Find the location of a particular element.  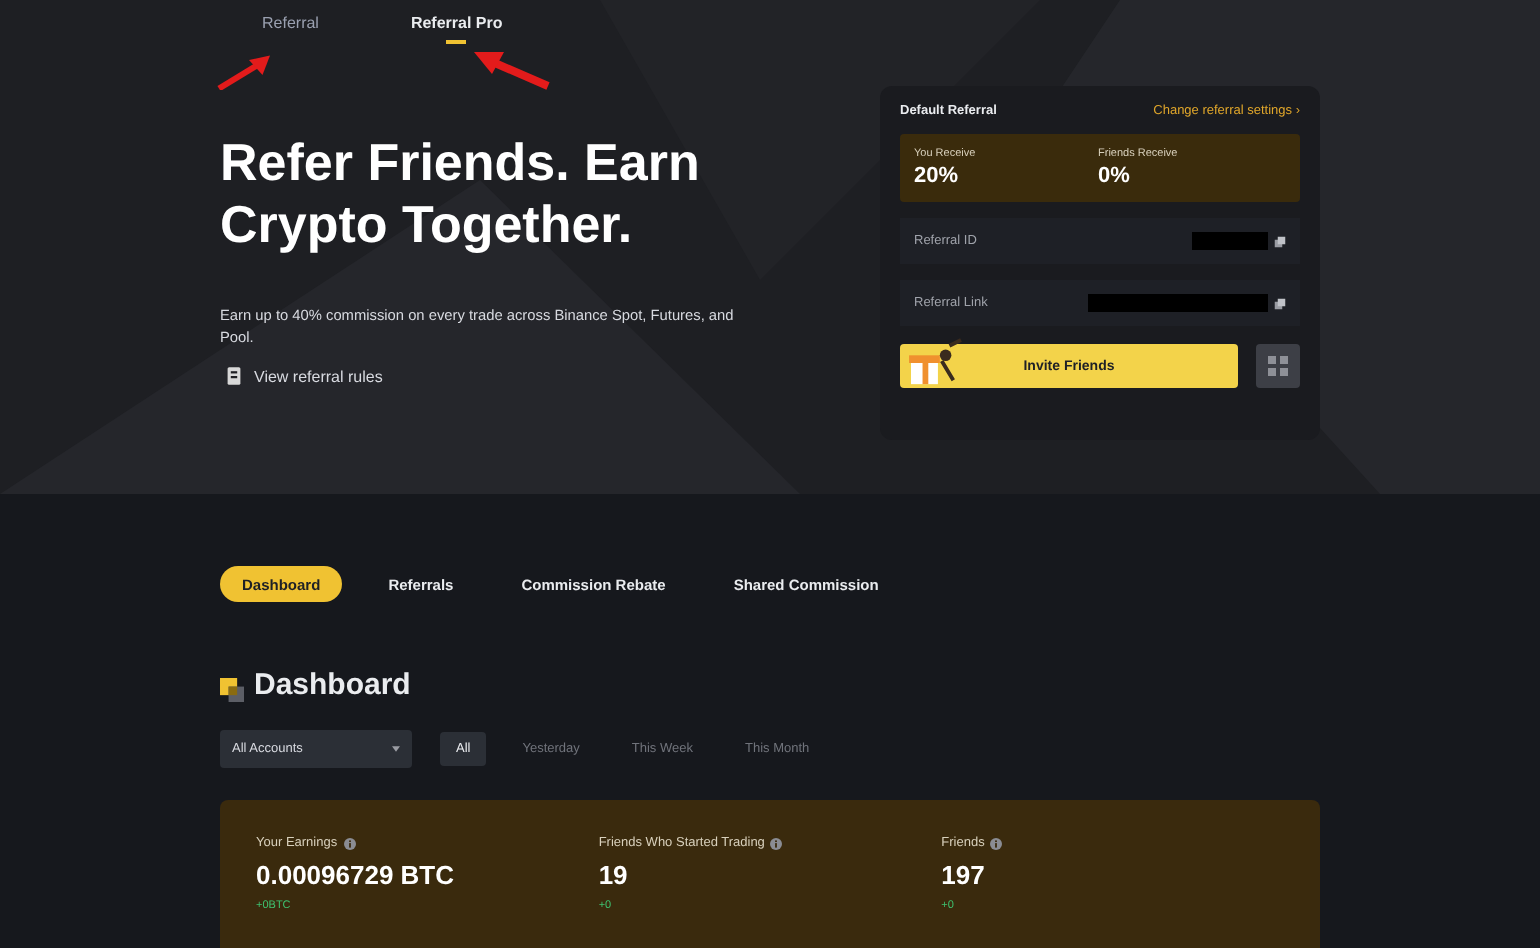

caret-icon is located at coordinates (396, 749).